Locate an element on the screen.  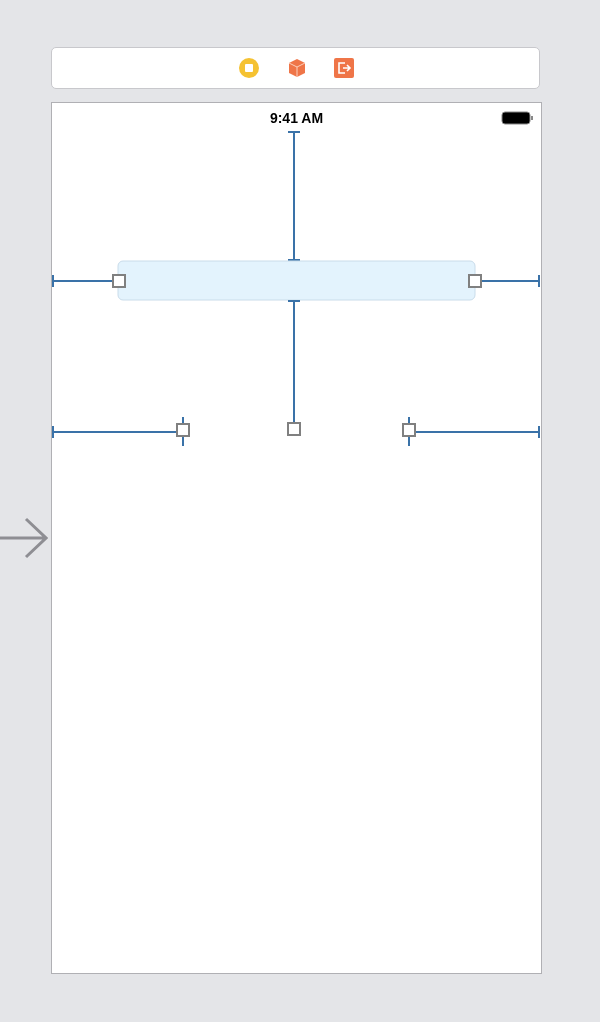
exit-icon is located at coordinates (343, 68).